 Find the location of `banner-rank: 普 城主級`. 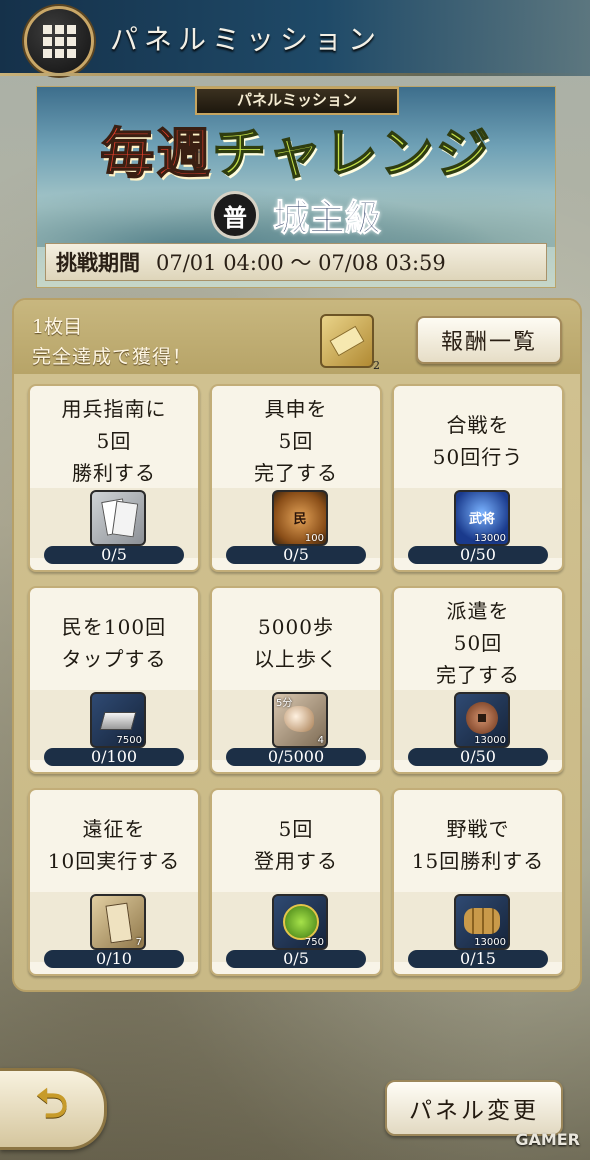

banner-rank: 普 城主級 is located at coordinates (296, 215).